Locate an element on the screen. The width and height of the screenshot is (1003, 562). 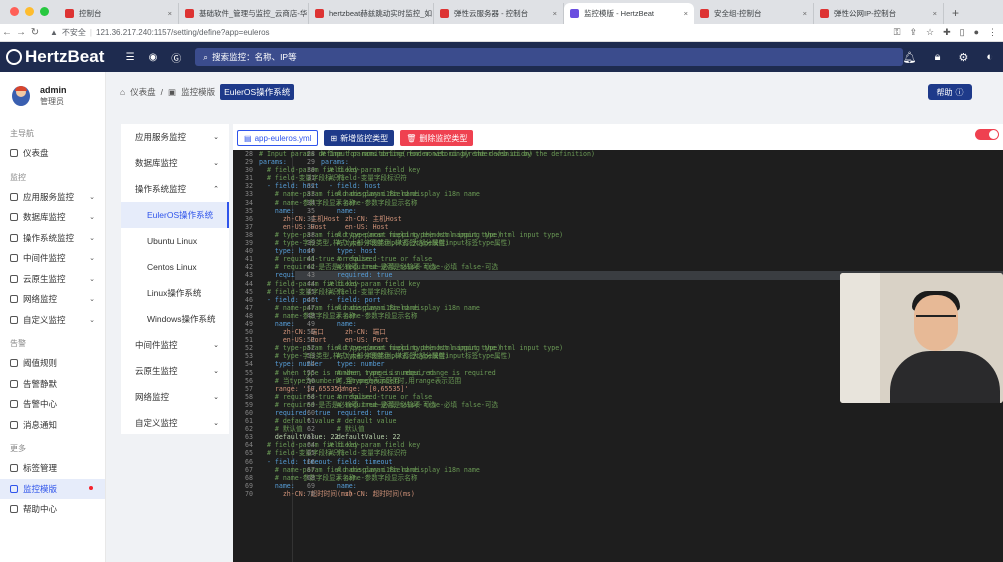
code-line: 63 defaultValue: 22 is located at coordinates (649, 437).